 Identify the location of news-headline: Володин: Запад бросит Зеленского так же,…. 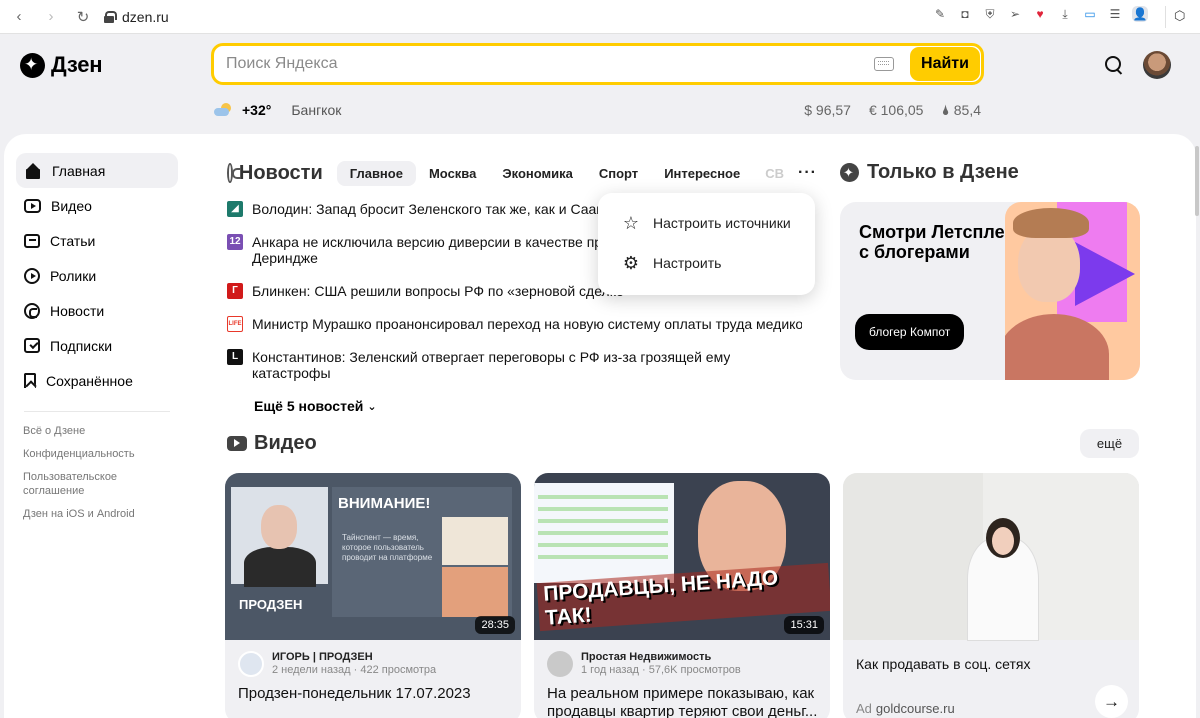
(452, 209).